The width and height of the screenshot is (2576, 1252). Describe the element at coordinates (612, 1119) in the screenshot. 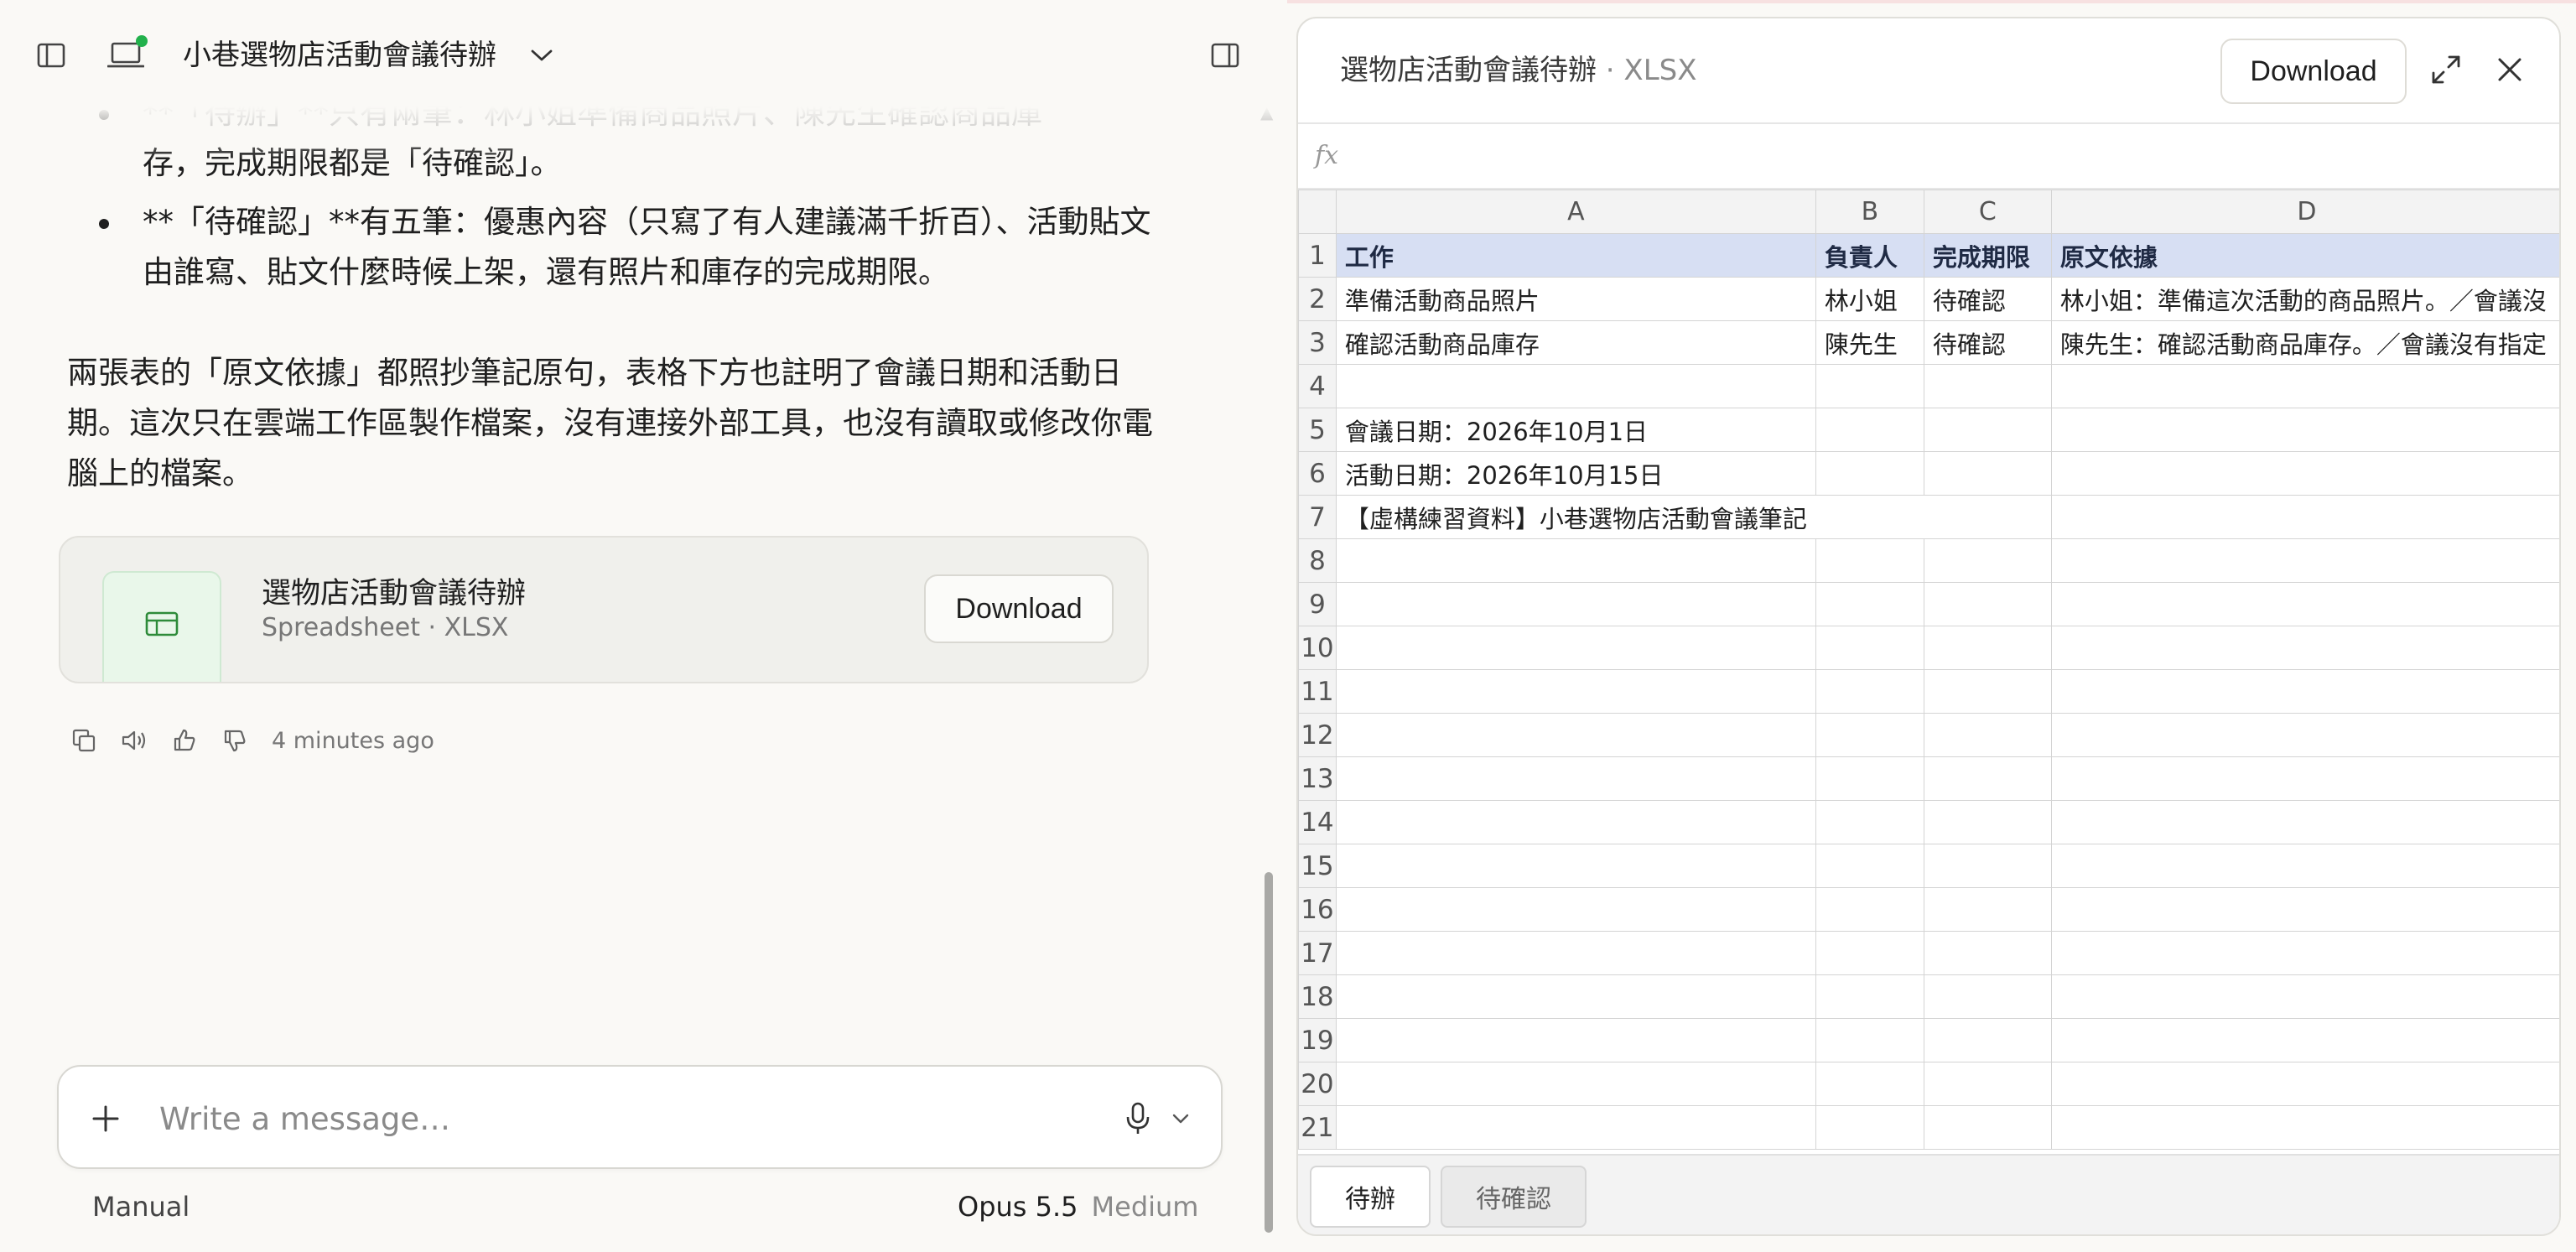

I see `message-input` at that location.